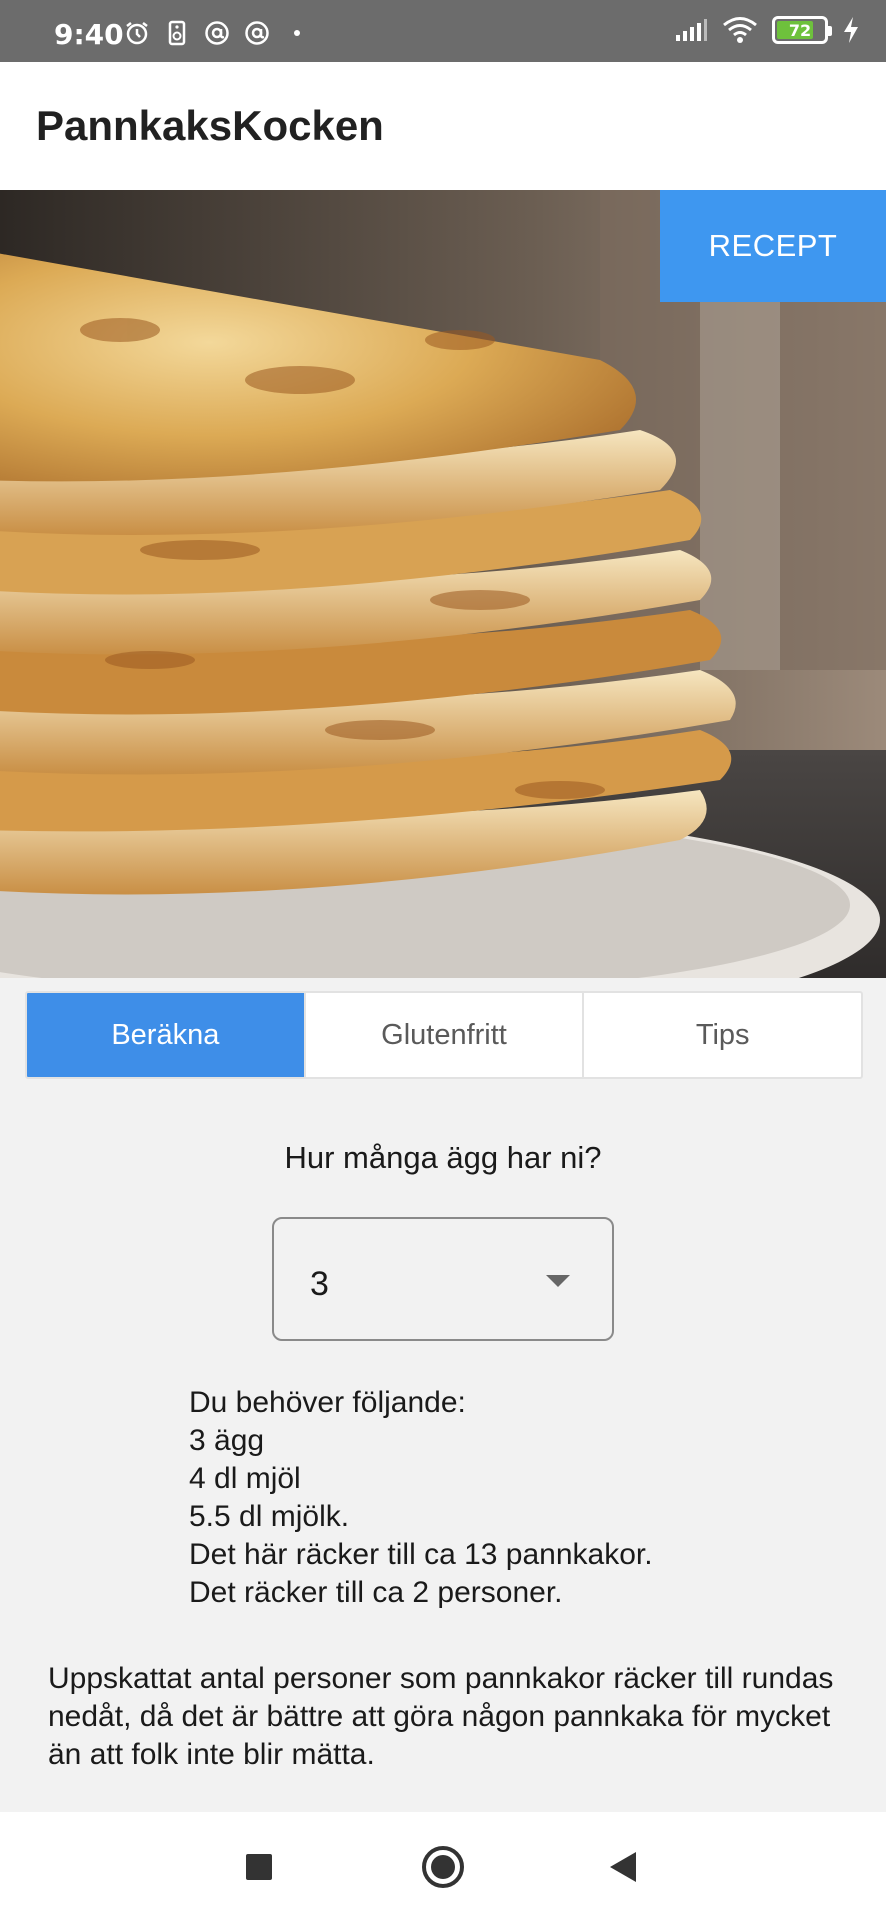 This screenshot has width=886, height=1920. I want to click on recept-button: RECEPT, so click(773, 246).